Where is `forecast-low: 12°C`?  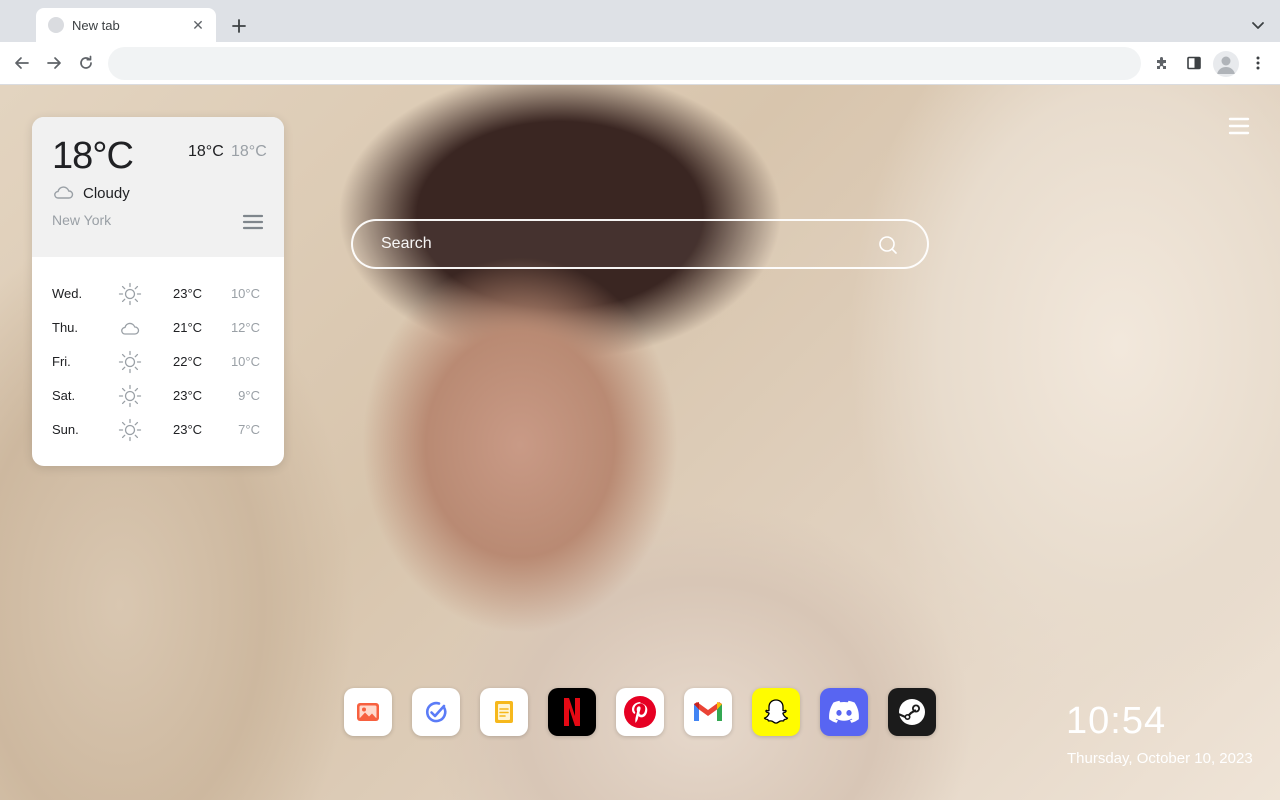
forecast-low: 12°C is located at coordinates (245, 327).